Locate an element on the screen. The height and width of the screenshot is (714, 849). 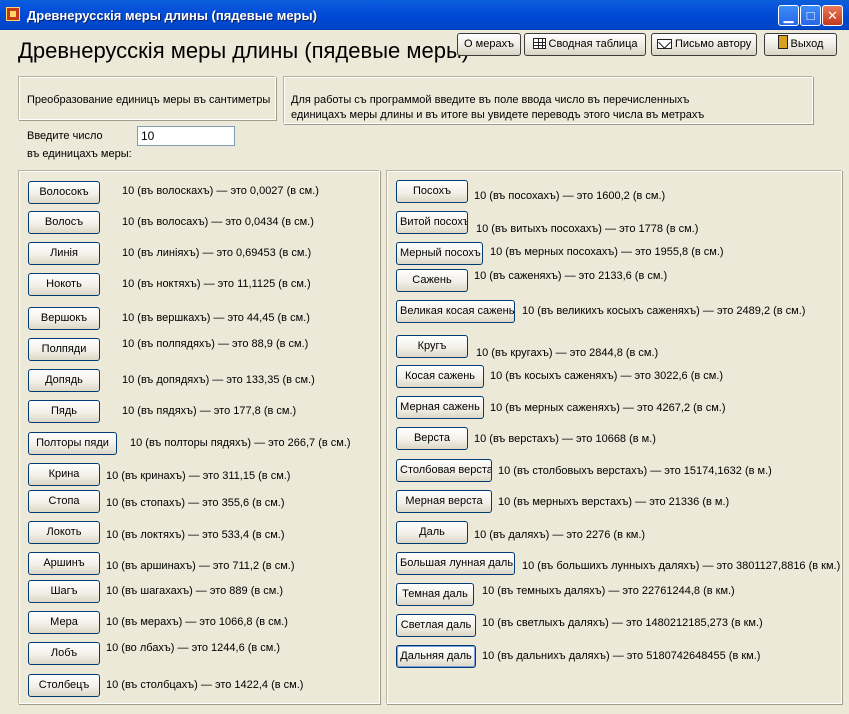
unit-button-dopyad: Допядь is located at coordinates (64, 380).